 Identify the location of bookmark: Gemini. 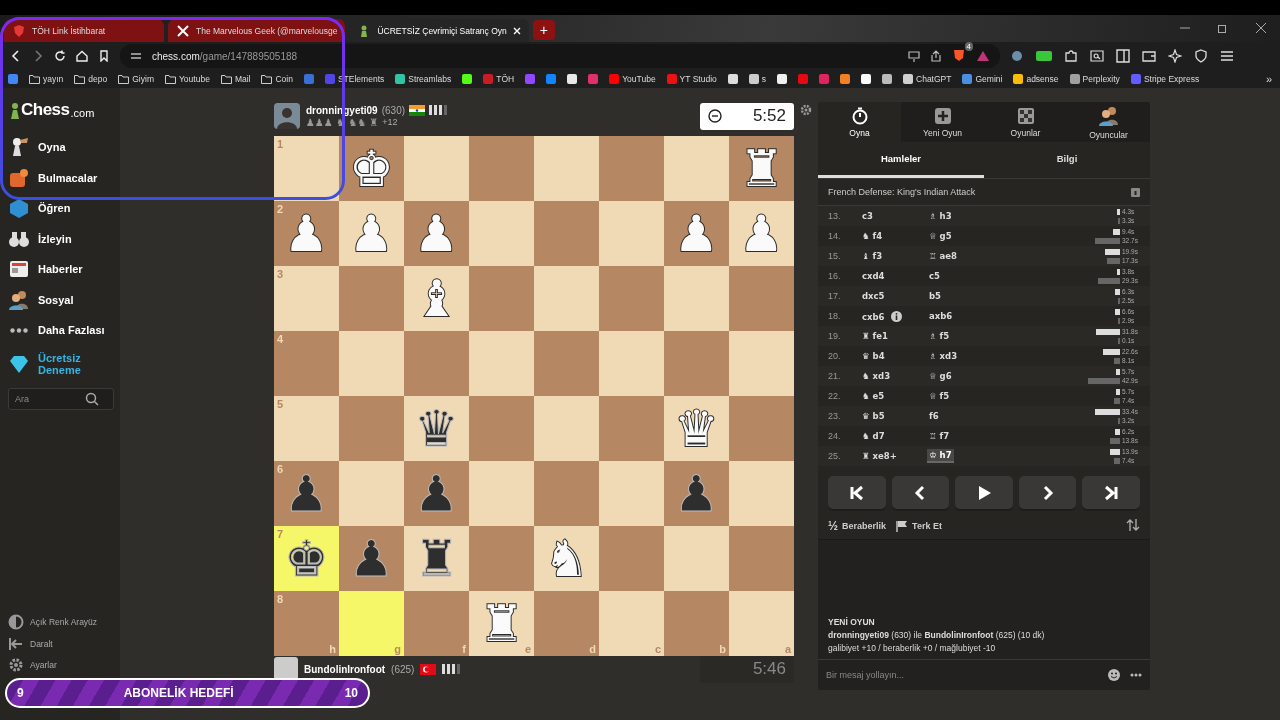
(982, 79).